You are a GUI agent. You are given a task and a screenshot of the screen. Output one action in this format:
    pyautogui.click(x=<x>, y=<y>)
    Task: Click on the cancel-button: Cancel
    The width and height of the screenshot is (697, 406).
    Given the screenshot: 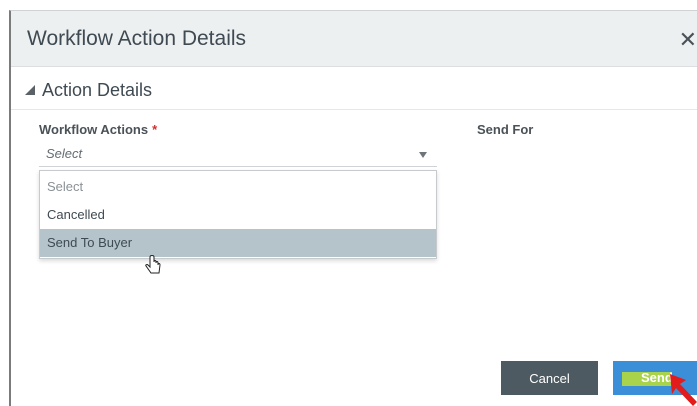 What is the action you would take?
    pyautogui.click(x=549, y=378)
    